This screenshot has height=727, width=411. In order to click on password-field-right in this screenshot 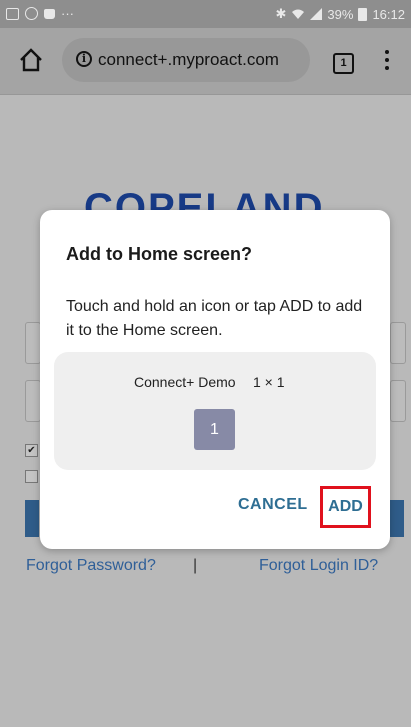, I will do `click(398, 401)`.